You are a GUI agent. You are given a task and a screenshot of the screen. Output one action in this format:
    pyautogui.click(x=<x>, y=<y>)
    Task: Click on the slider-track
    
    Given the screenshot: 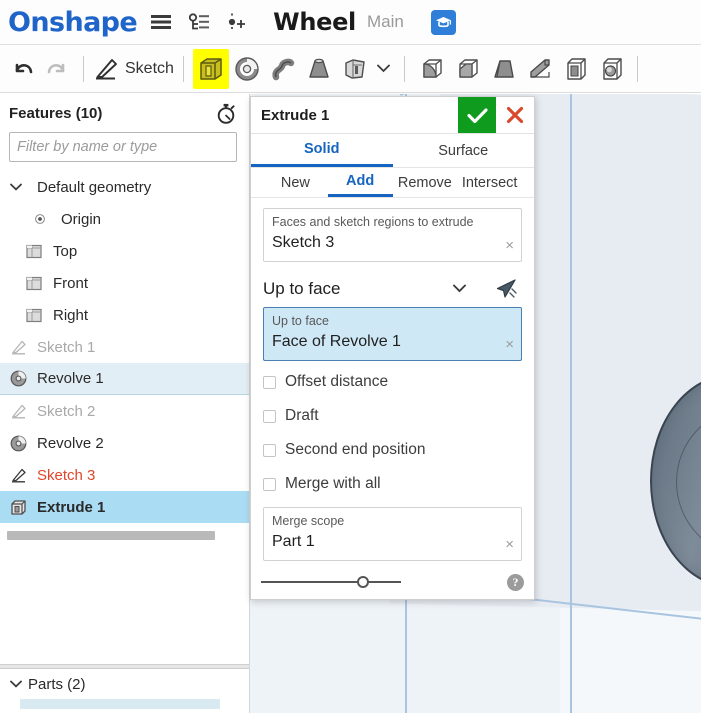 What is the action you would take?
    pyautogui.click(x=331, y=582)
    